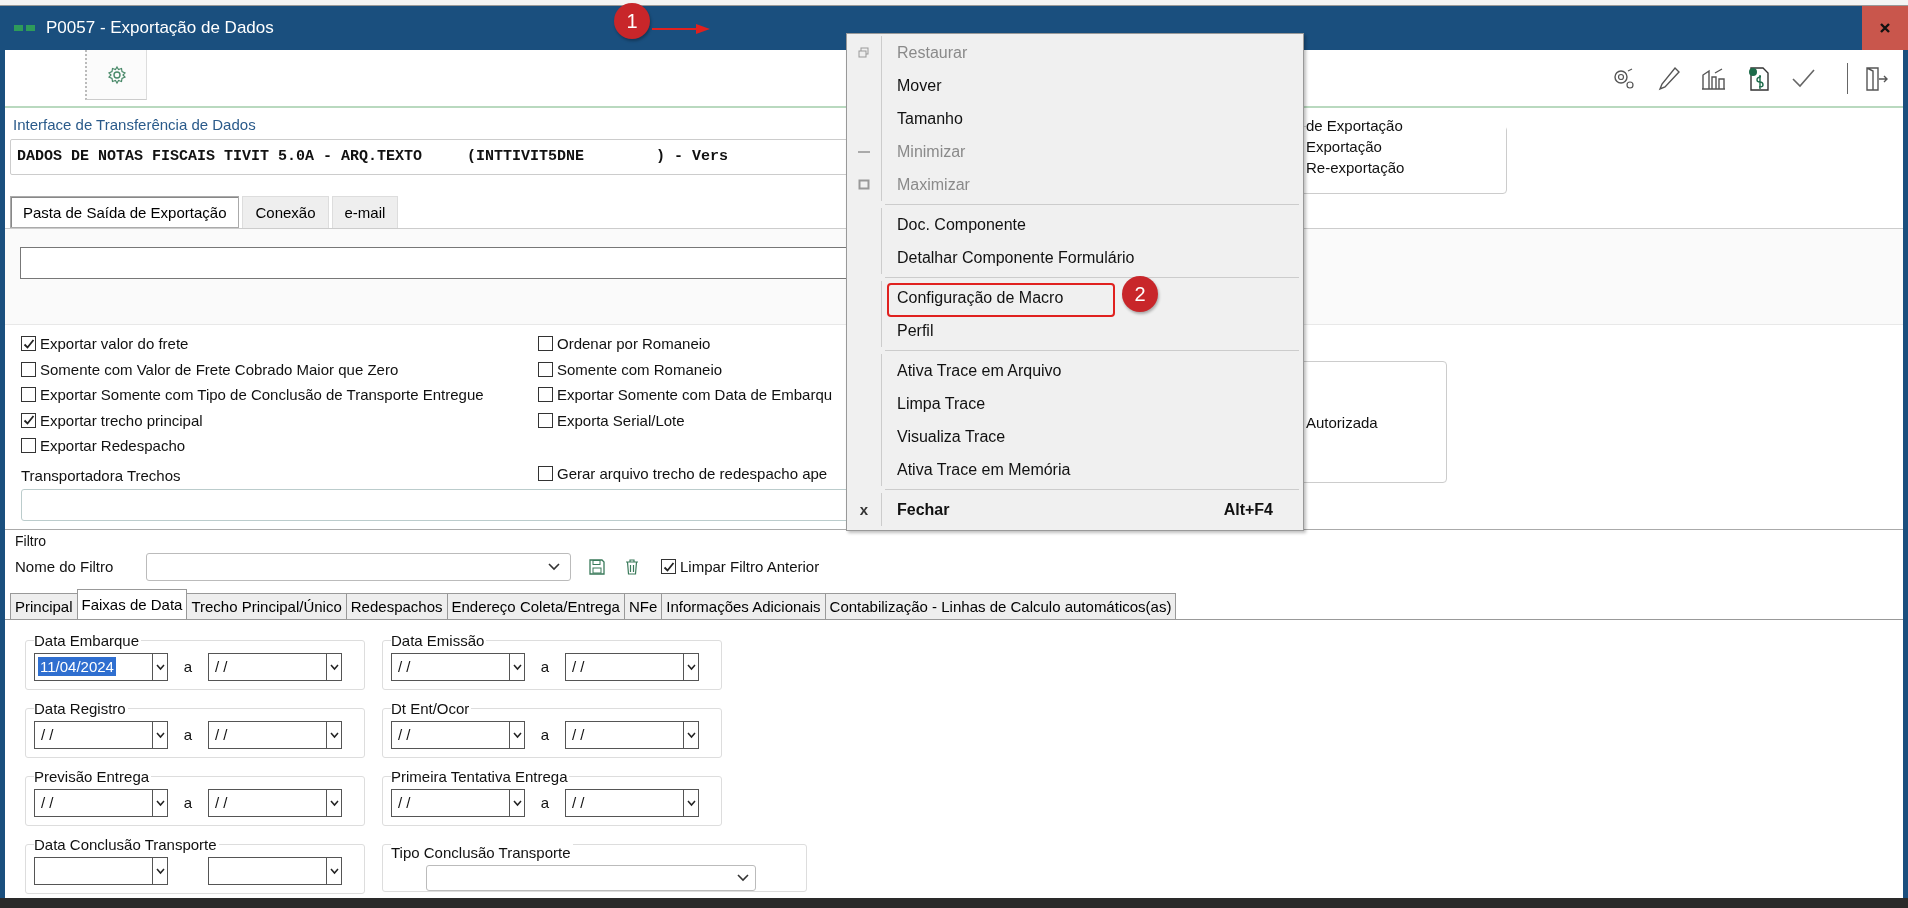  What do you see at coordinates (285, 212) in the screenshot?
I see `tab: Conexão` at bounding box center [285, 212].